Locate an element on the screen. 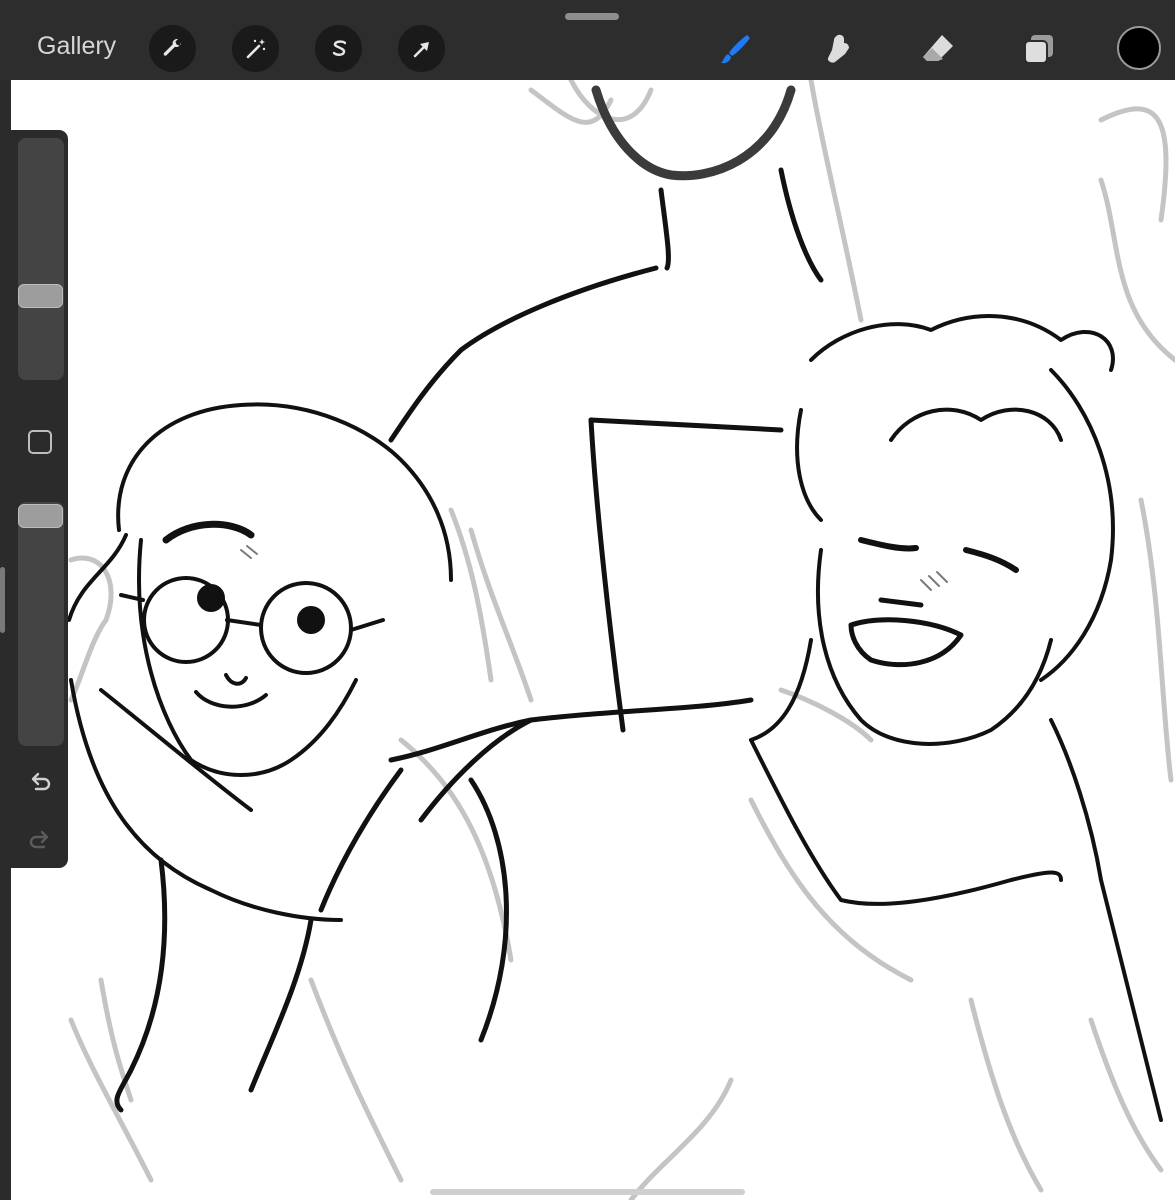  brush-size-thumb is located at coordinates (40, 296).